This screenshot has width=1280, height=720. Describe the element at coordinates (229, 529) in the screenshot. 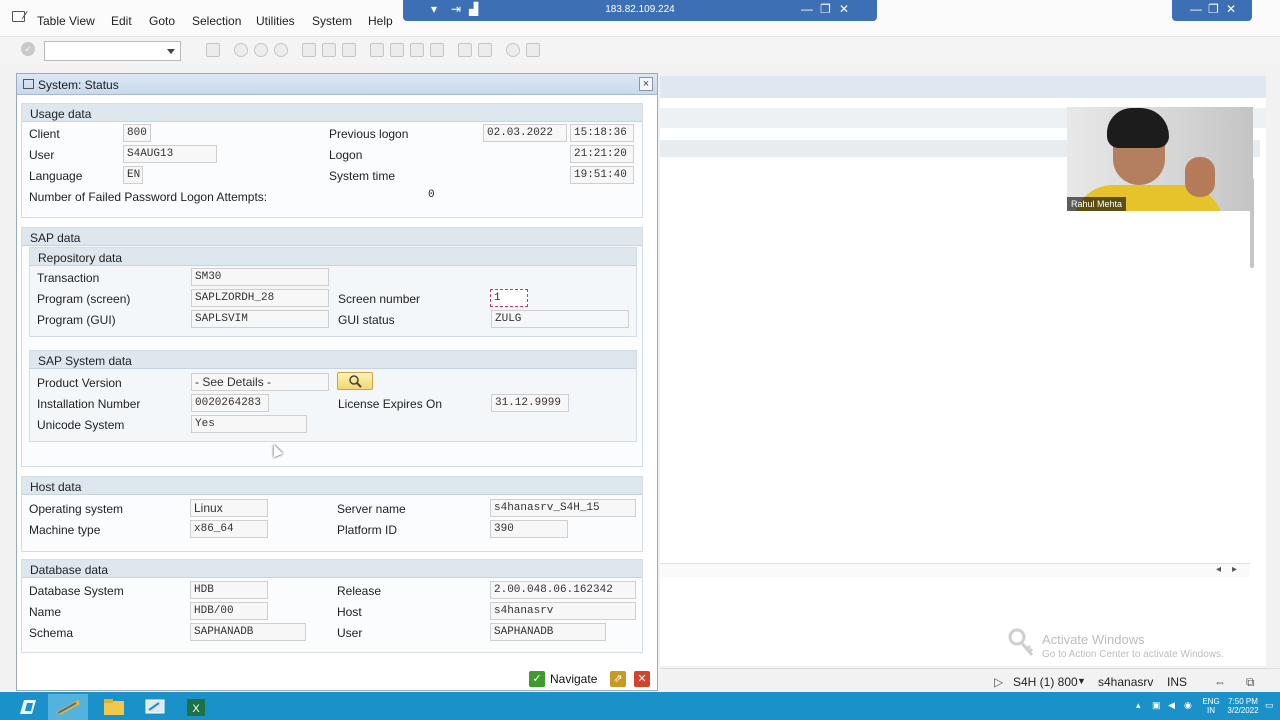

I see `machine-type-field: x86_64` at that location.